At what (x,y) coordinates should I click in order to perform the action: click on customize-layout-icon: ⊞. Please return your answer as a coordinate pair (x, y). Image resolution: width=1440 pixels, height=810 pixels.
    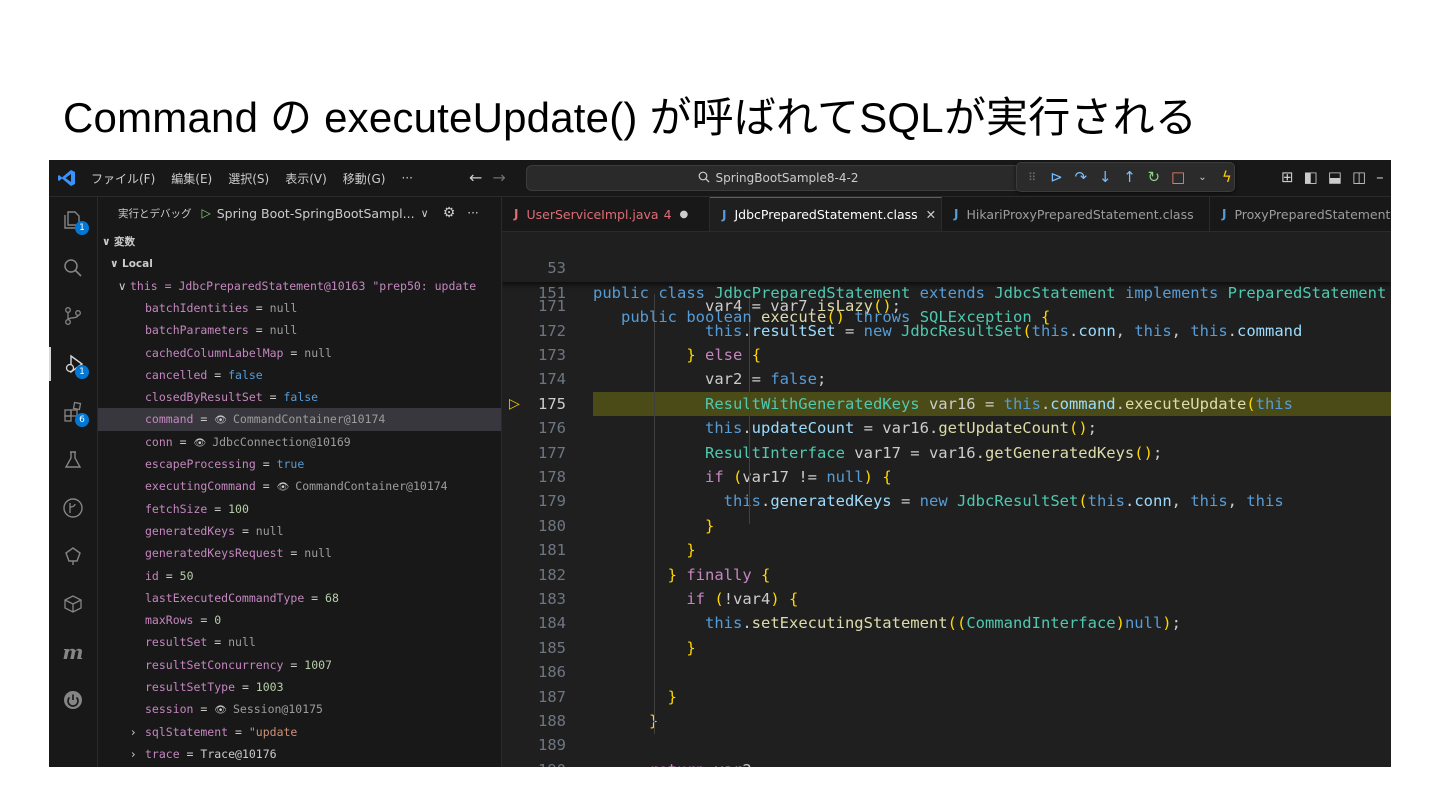
    Looking at the image, I should click on (1287, 177).